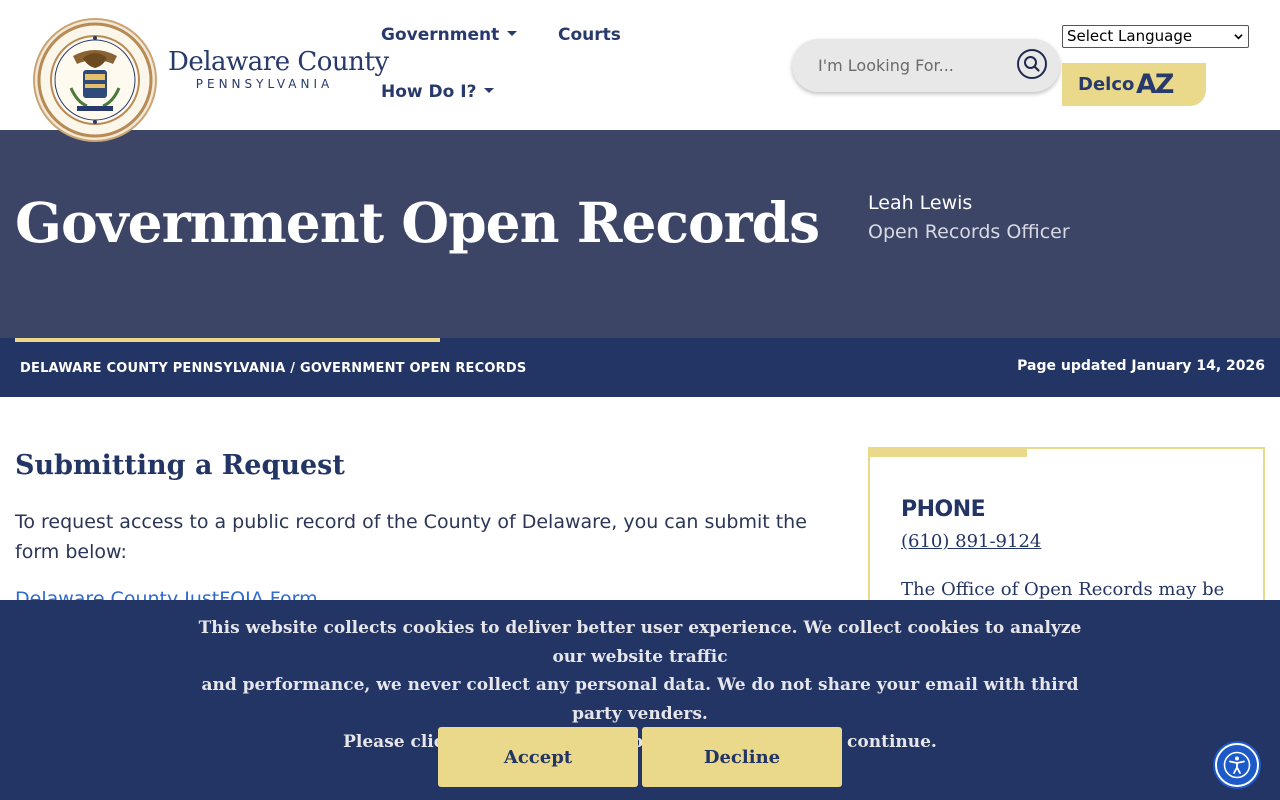 This screenshot has width=1280, height=800. I want to click on accessibility-button, so click(1237, 765).